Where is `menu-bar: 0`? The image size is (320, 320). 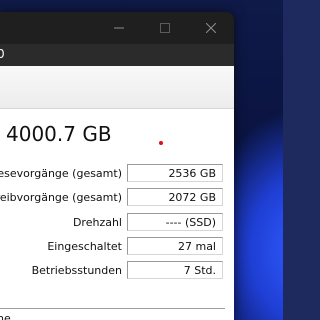
menu-bar: 0 is located at coordinates (117, 55).